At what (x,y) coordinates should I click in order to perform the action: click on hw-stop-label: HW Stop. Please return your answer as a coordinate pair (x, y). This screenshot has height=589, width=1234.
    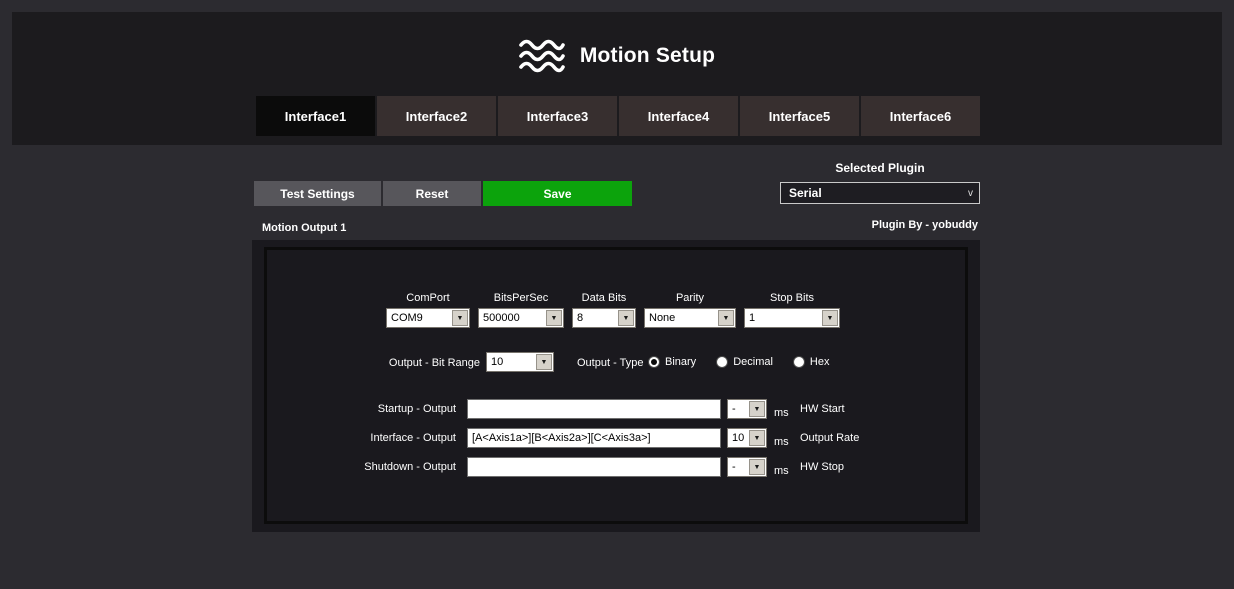
    Looking at the image, I should click on (822, 467).